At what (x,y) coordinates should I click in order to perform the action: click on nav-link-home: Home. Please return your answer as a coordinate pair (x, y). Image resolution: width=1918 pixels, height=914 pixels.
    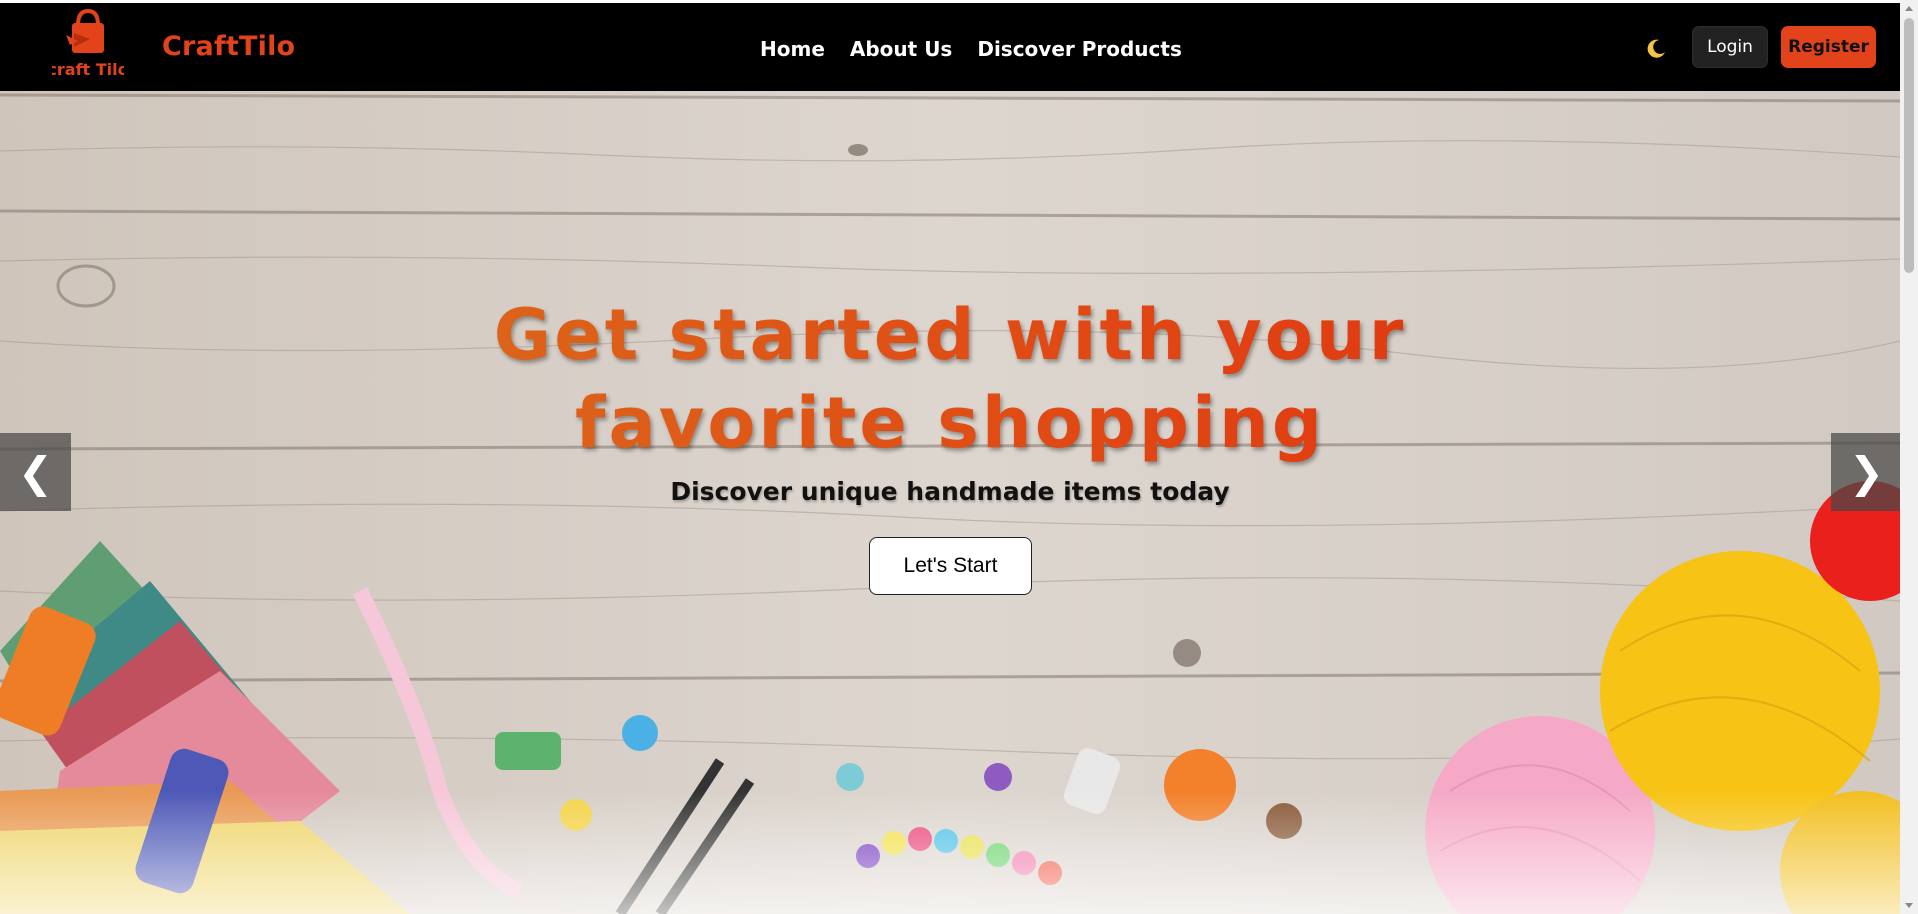
    Looking at the image, I should click on (792, 49).